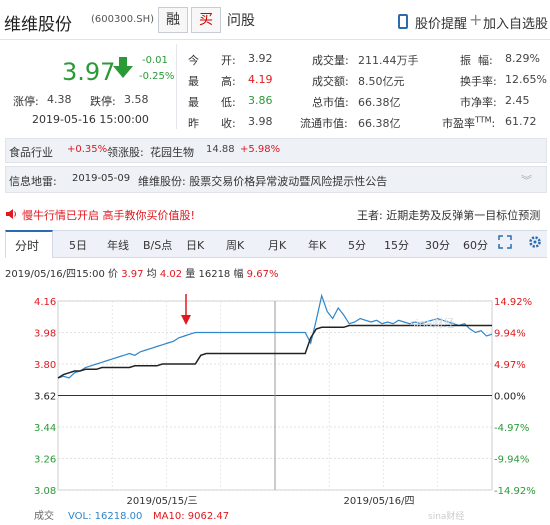 Image resolution: width=550 pixels, height=525 pixels. Describe the element at coordinates (317, 245) in the screenshot. I see `tab-yearly-k: 年K` at that location.